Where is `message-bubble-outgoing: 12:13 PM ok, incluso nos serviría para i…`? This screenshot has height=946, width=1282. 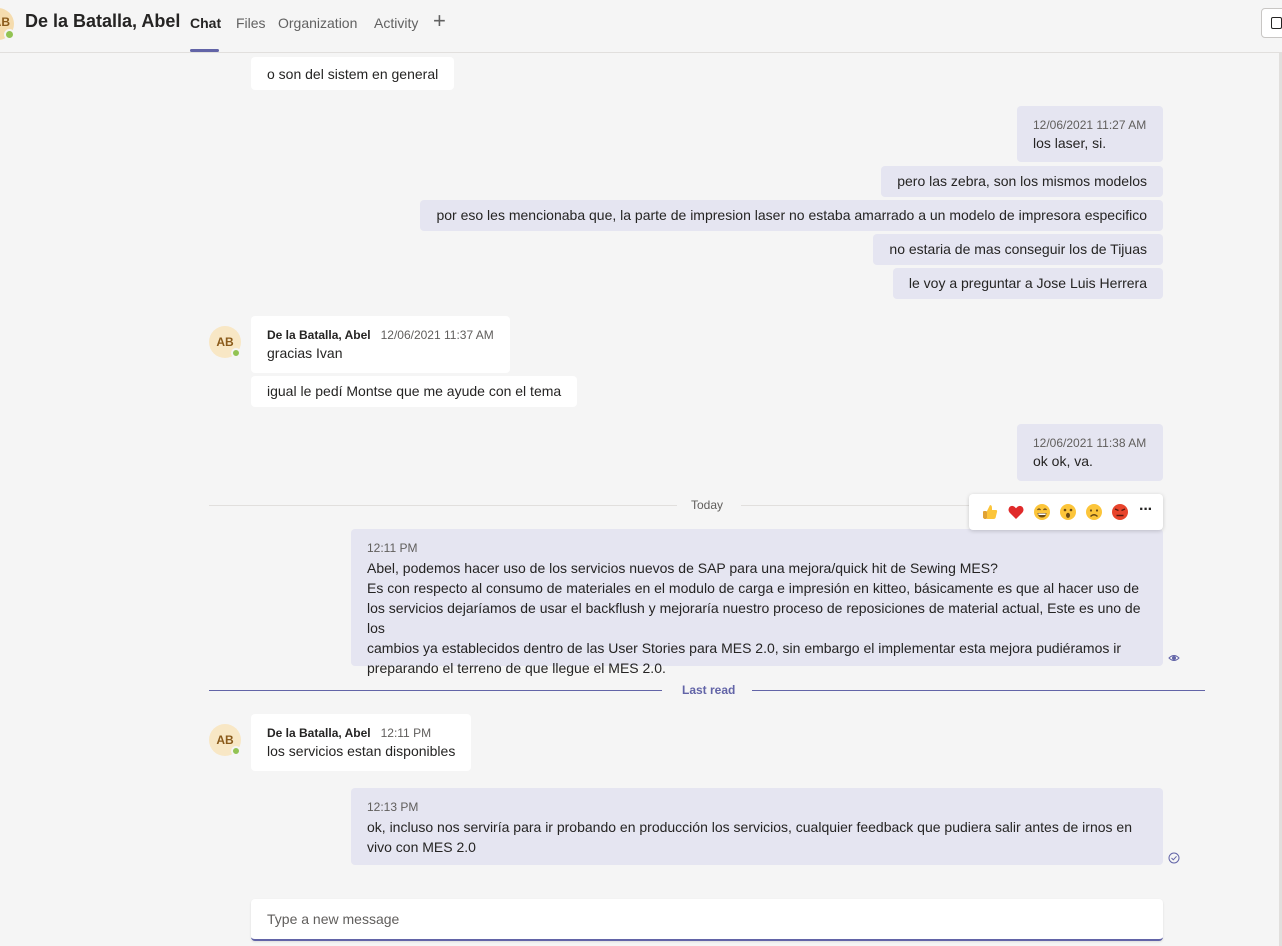 message-bubble-outgoing: 12:13 PM ok, incluso nos serviría para i… is located at coordinates (757, 826).